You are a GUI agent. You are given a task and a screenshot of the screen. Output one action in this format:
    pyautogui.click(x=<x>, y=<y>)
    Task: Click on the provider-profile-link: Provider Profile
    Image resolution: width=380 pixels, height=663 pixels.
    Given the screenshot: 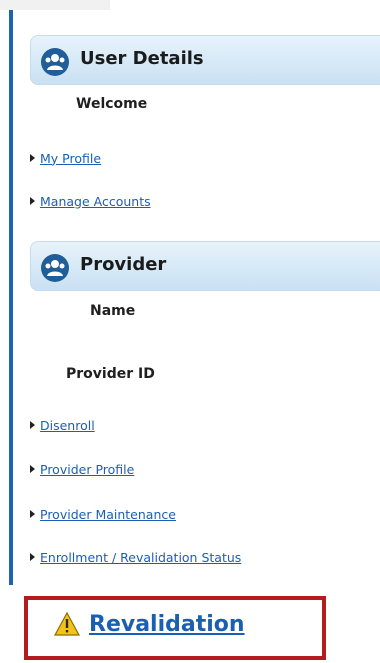 What is the action you would take?
    pyautogui.click(x=82, y=469)
    